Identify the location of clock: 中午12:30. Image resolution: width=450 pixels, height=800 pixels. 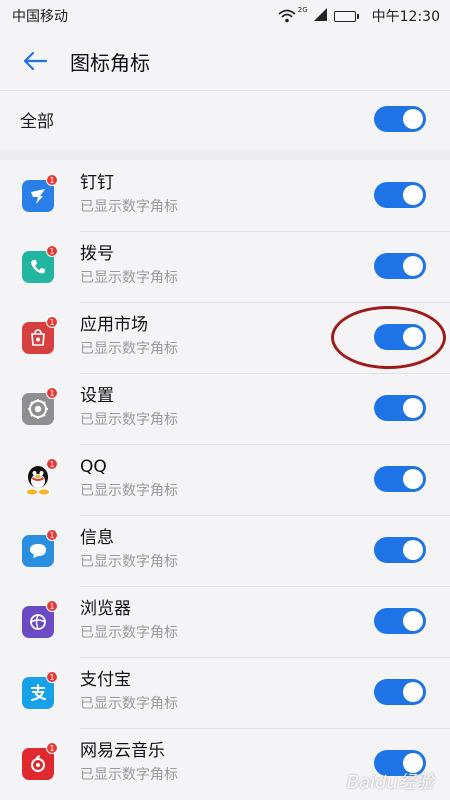
(405, 17).